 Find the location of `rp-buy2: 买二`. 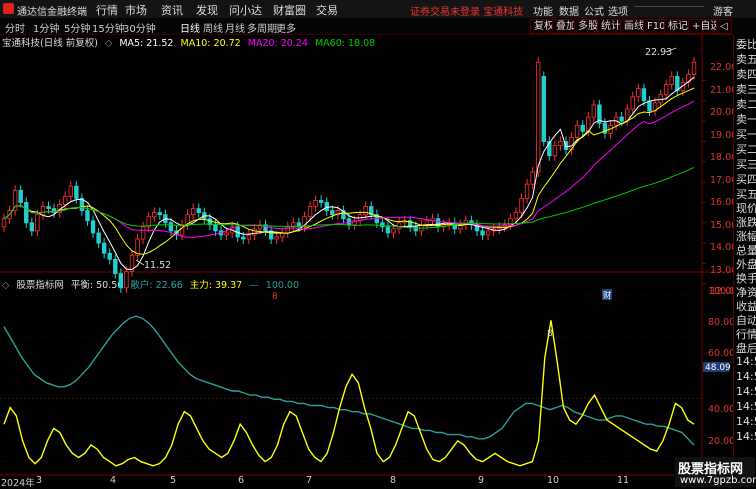

rp-buy2: 买二 is located at coordinates (746, 149).